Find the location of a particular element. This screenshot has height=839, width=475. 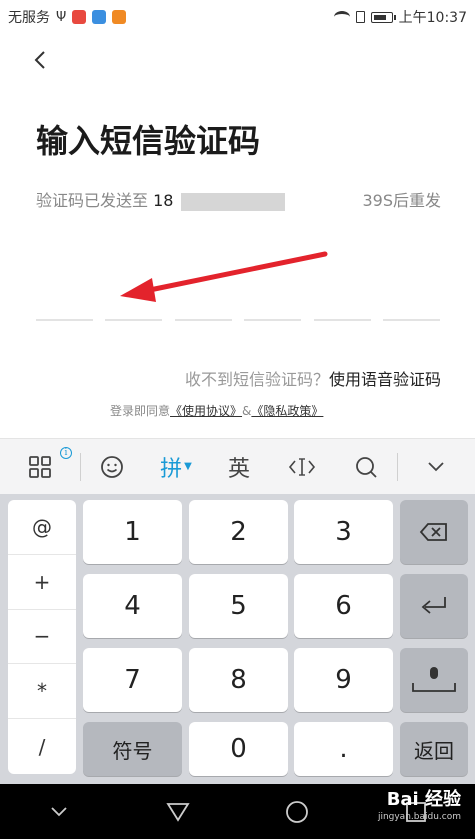

key-9: 9 is located at coordinates (343, 680).